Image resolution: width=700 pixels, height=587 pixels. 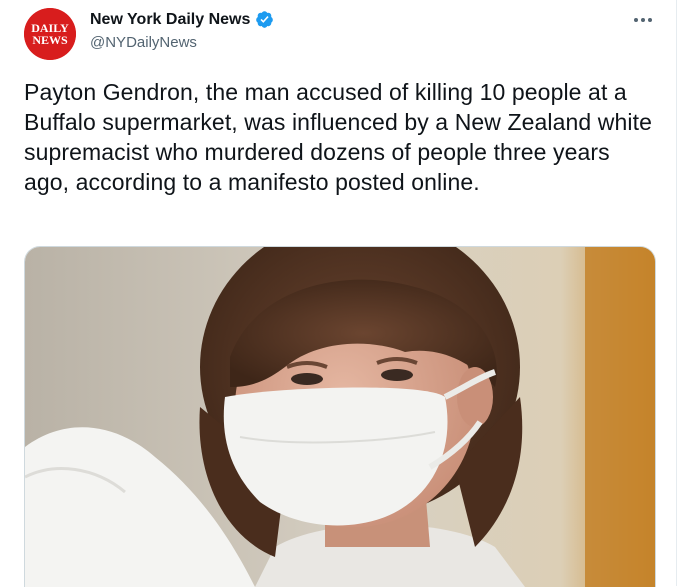 What do you see at coordinates (170, 20) in the screenshot?
I see `display-name: New York Daily News` at bounding box center [170, 20].